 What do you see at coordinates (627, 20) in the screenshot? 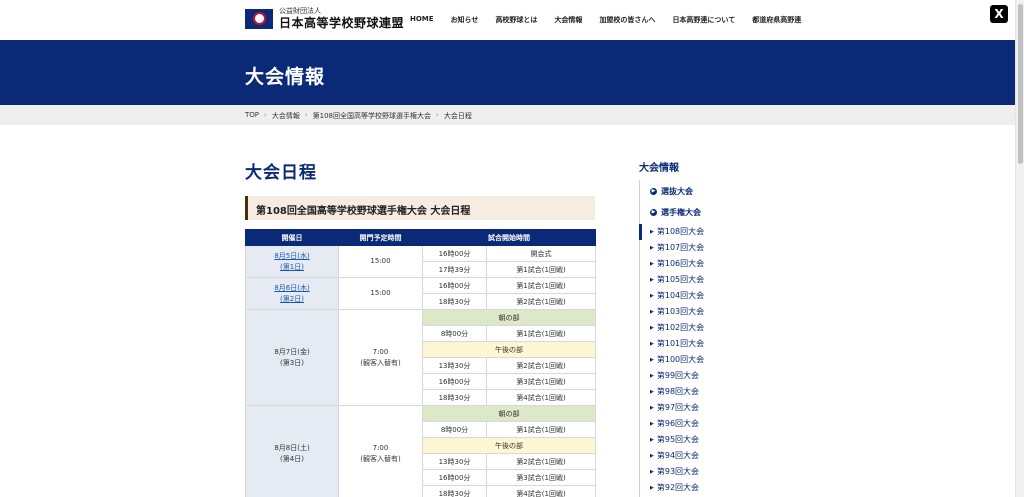
I see `nav-member-schools: 加盟校の皆さんへ` at bounding box center [627, 20].